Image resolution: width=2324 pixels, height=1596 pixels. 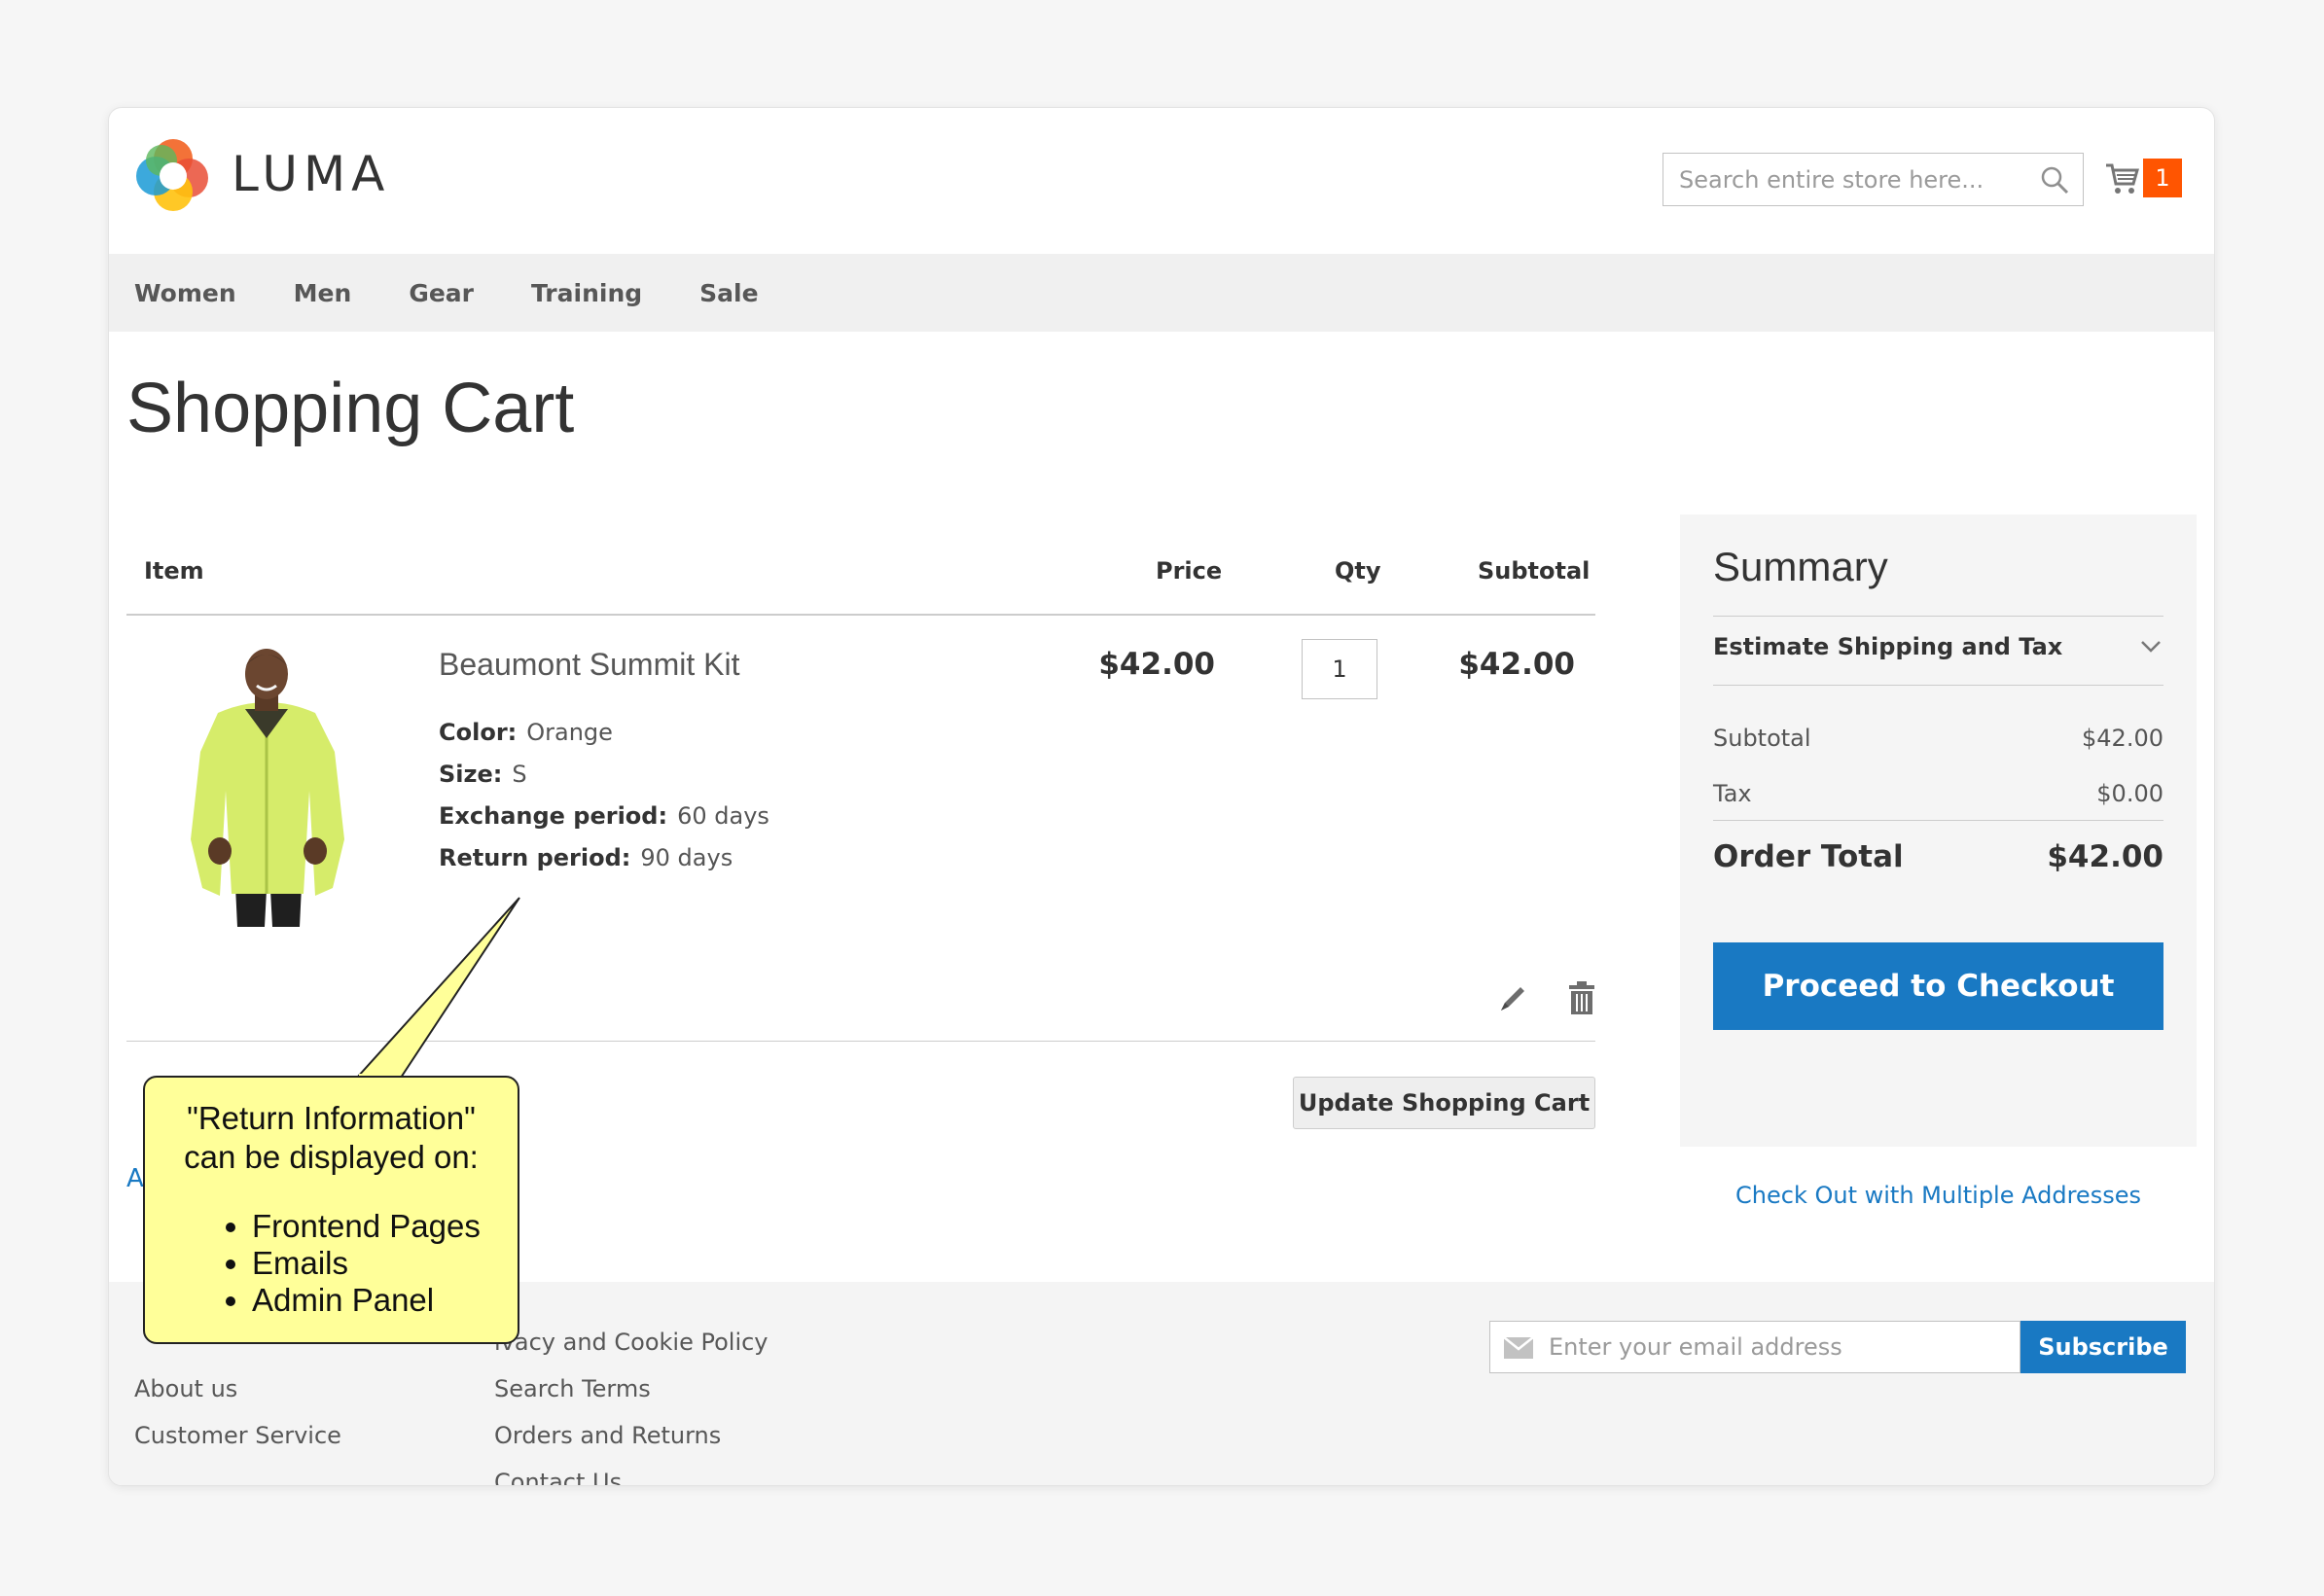 What do you see at coordinates (1516, 664) in the screenshot?
I see `item-subtotal: $42.00` at bounding box center [1516, 664].